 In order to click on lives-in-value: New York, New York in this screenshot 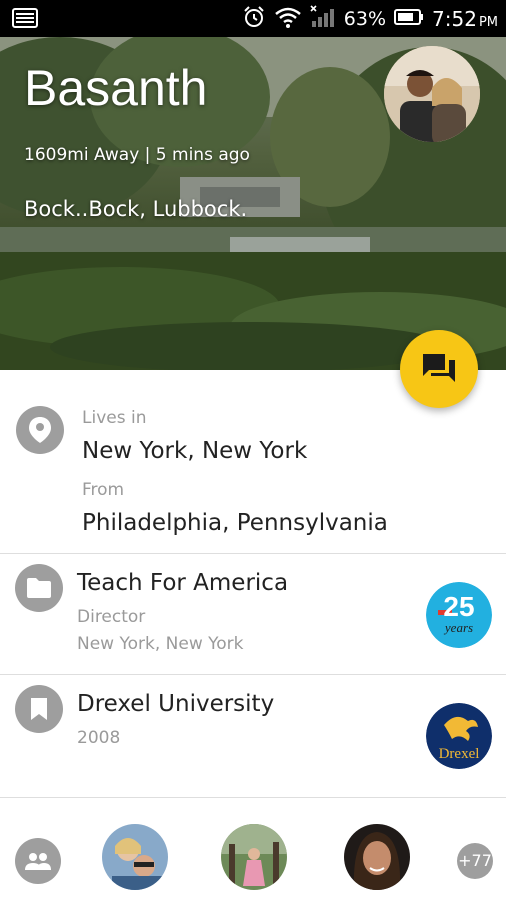, I will do `click(195, 451)`.